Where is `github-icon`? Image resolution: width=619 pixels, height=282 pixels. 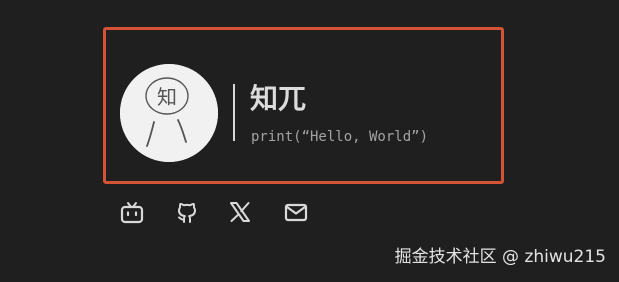
github-icon is located at coordinates (187, 212).